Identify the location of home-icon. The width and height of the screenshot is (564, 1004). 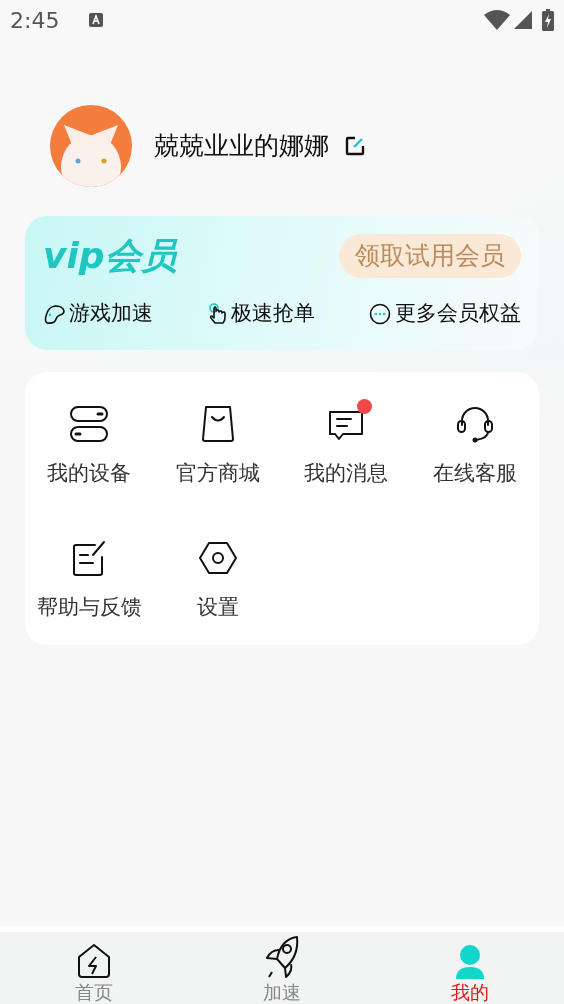
(94, 961).